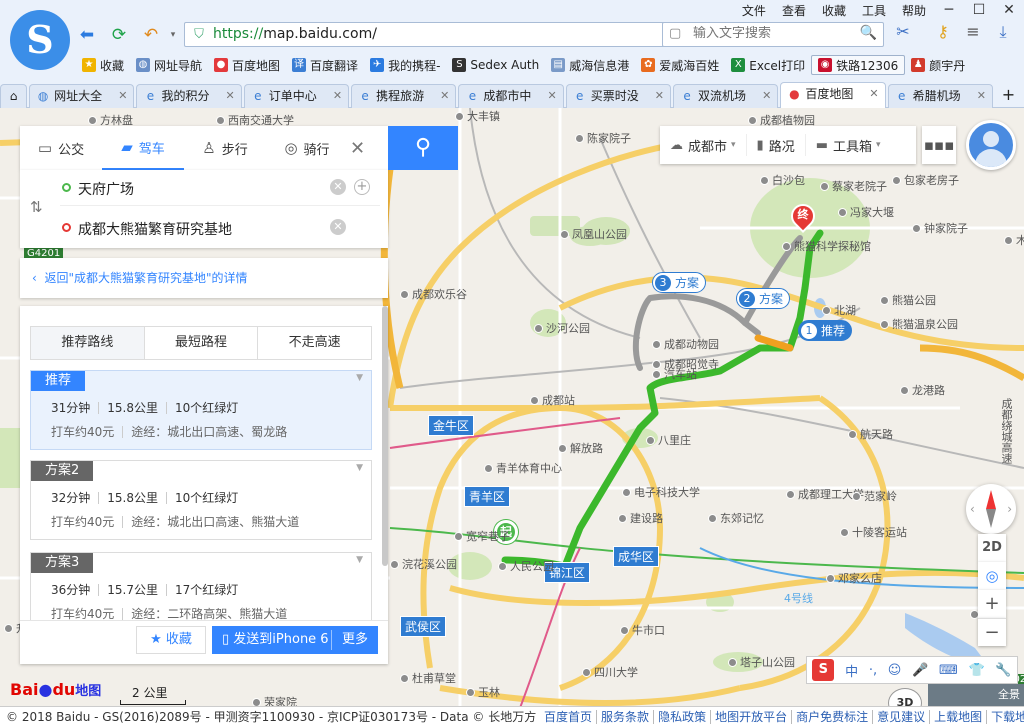 This screenshot has width=1024, height=728. I want to click on start-location: 天府广场, so click(106, 189).